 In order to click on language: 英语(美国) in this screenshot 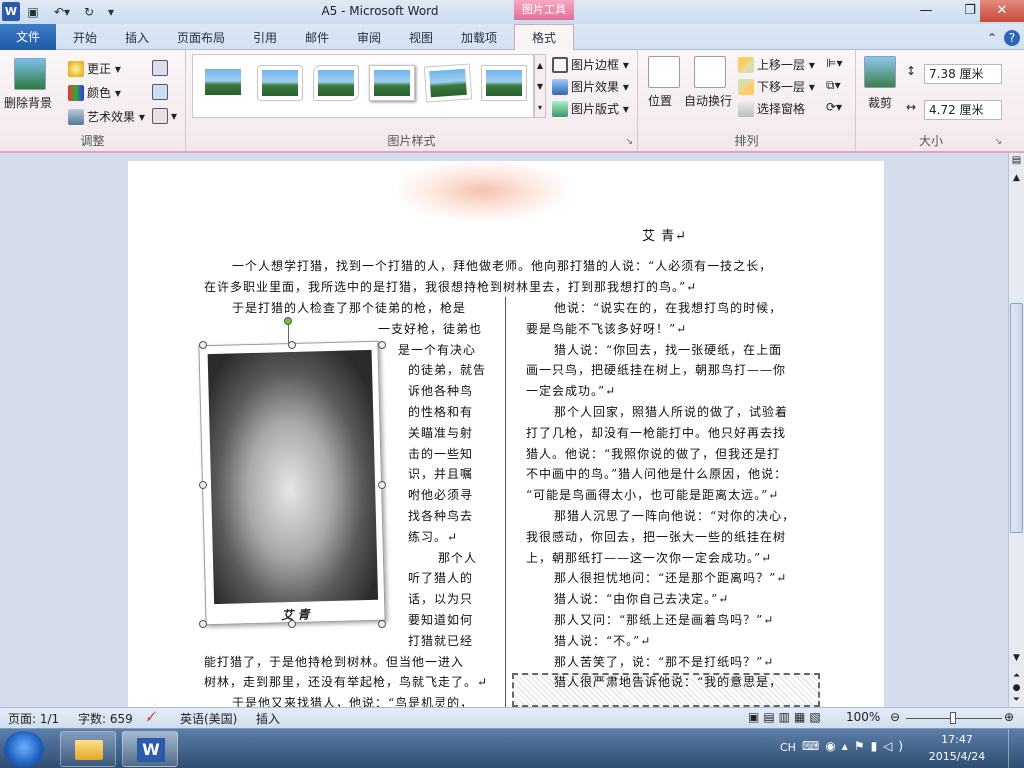, I will do `click(208, 718)`.